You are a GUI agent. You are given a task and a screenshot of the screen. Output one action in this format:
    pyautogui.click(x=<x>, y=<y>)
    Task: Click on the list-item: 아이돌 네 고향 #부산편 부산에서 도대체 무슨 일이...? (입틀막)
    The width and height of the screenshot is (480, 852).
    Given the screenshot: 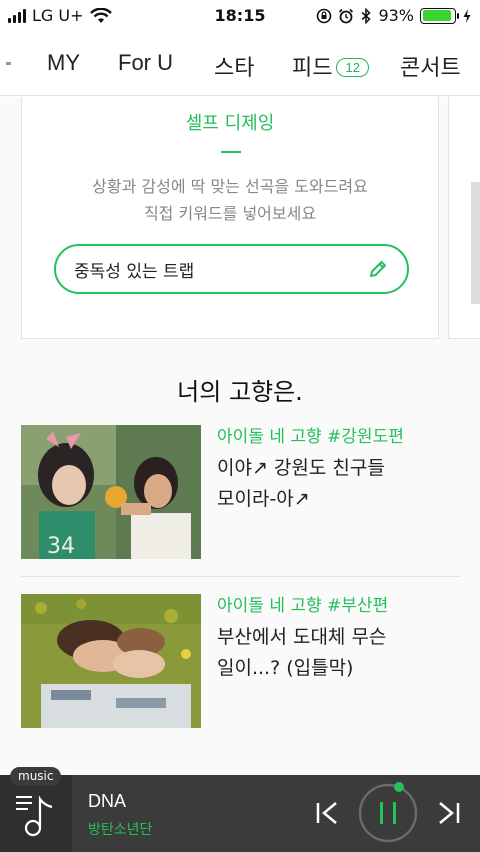 What is the action you would take?
    pyautogui.click(x=241, y=661)
    